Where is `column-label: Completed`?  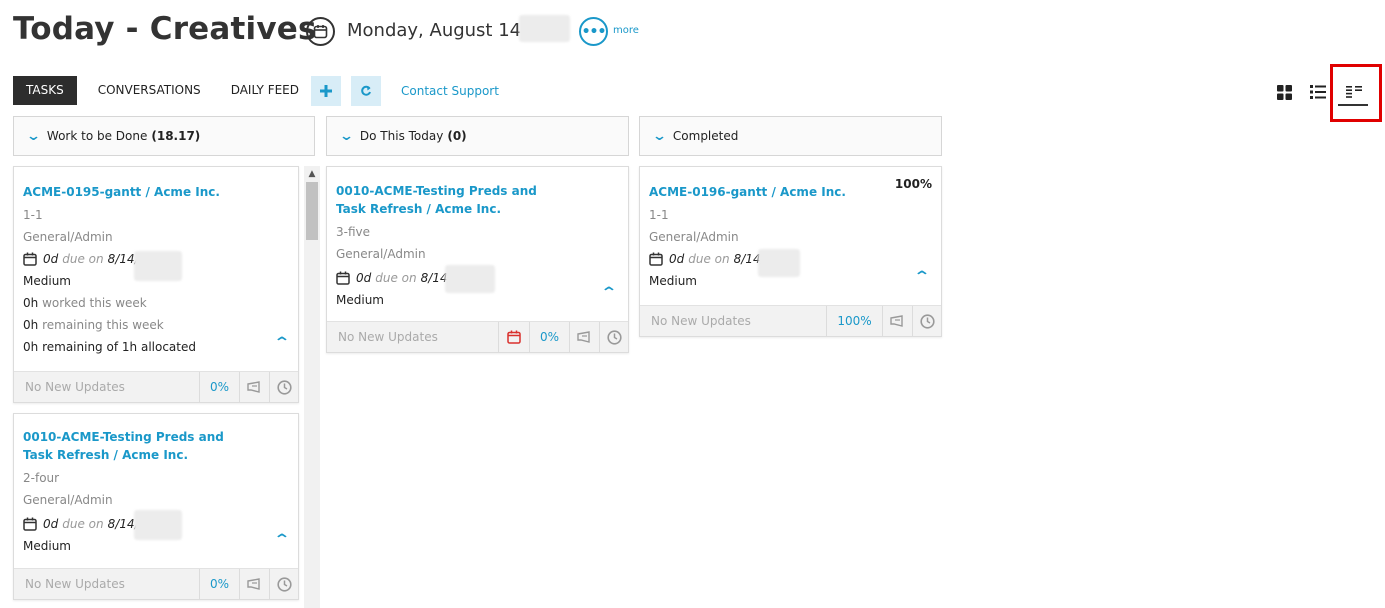
column-label: Completed is located at coordinates (705, 136).